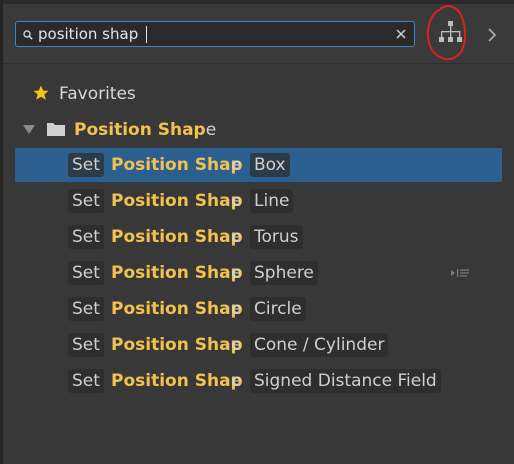  What do you see at coordinates (41, 92) in the screenshot?
I see `star-icon` at bounding box center [41, 92].